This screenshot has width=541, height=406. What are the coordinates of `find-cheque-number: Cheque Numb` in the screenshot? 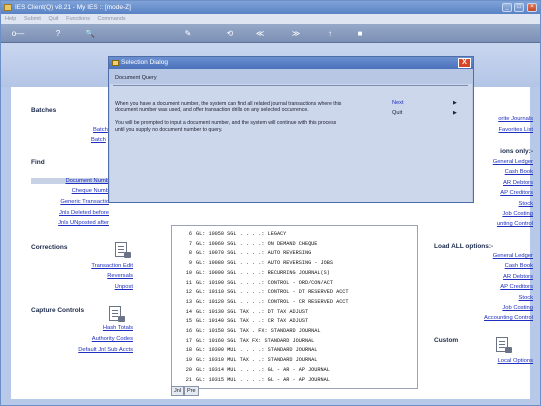 It's located at (70, 191).